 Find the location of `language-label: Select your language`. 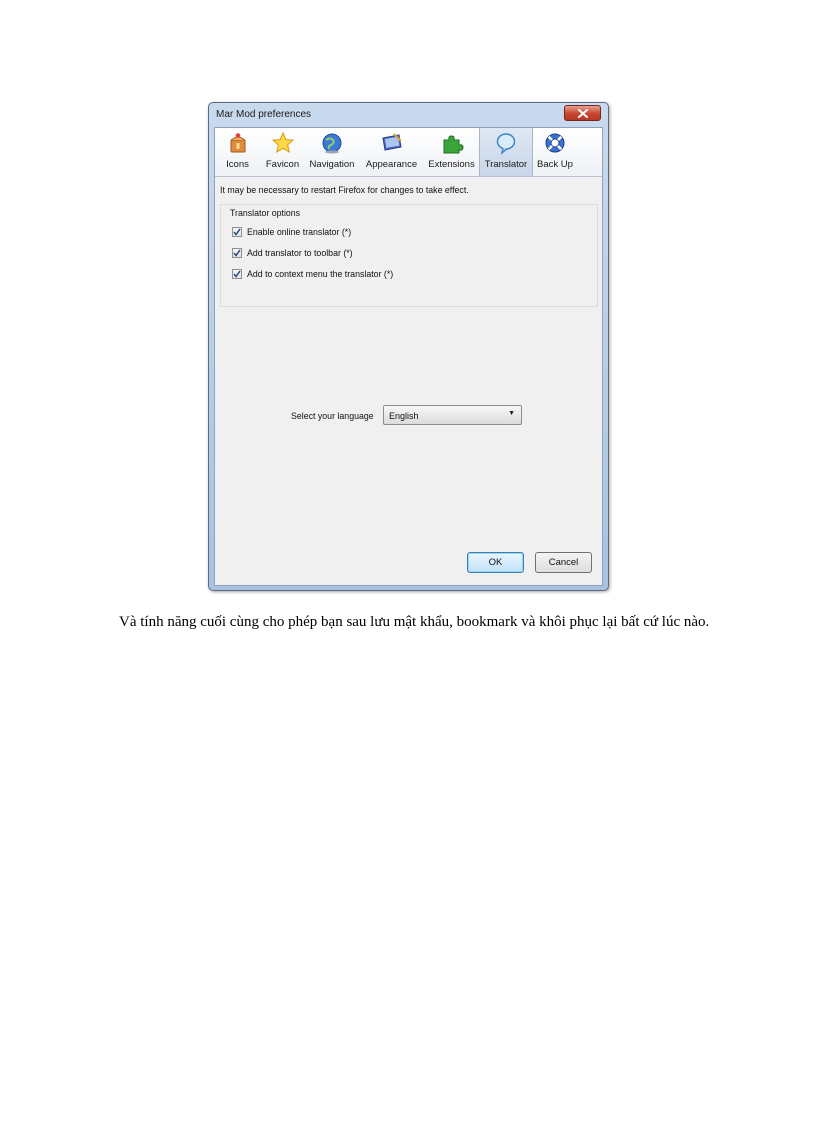

language-label: Select your language is located at coordinates (332, 416).